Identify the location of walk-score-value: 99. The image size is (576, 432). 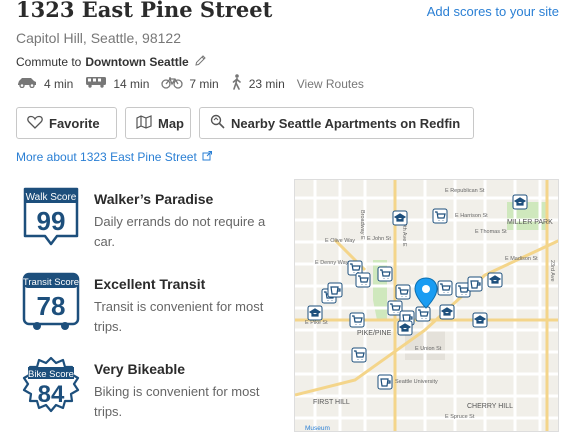
(51, 221).